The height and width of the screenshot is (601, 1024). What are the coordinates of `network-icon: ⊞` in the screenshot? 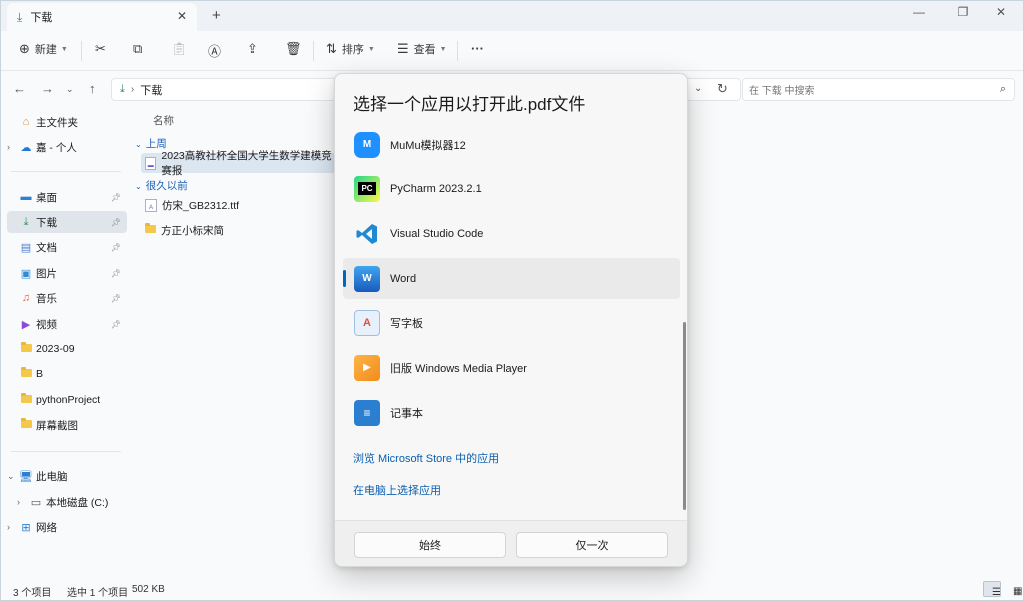 It's located at (26, 527).